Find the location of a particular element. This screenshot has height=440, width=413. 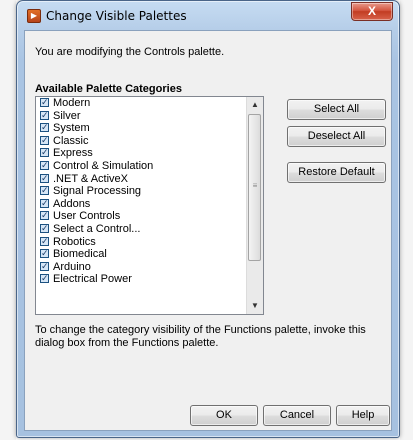

deselect-all-button: Deselect All is located at coordinates (336, 136).